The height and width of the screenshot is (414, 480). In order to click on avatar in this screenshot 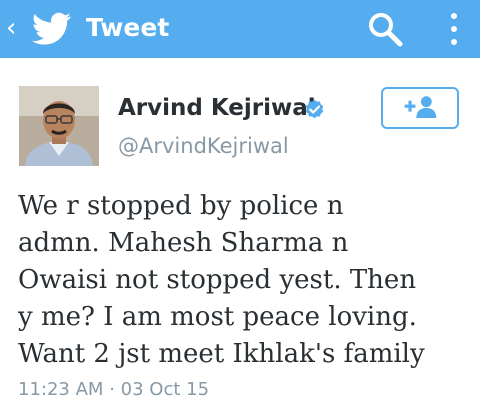, I will do `click(59, 126)`.